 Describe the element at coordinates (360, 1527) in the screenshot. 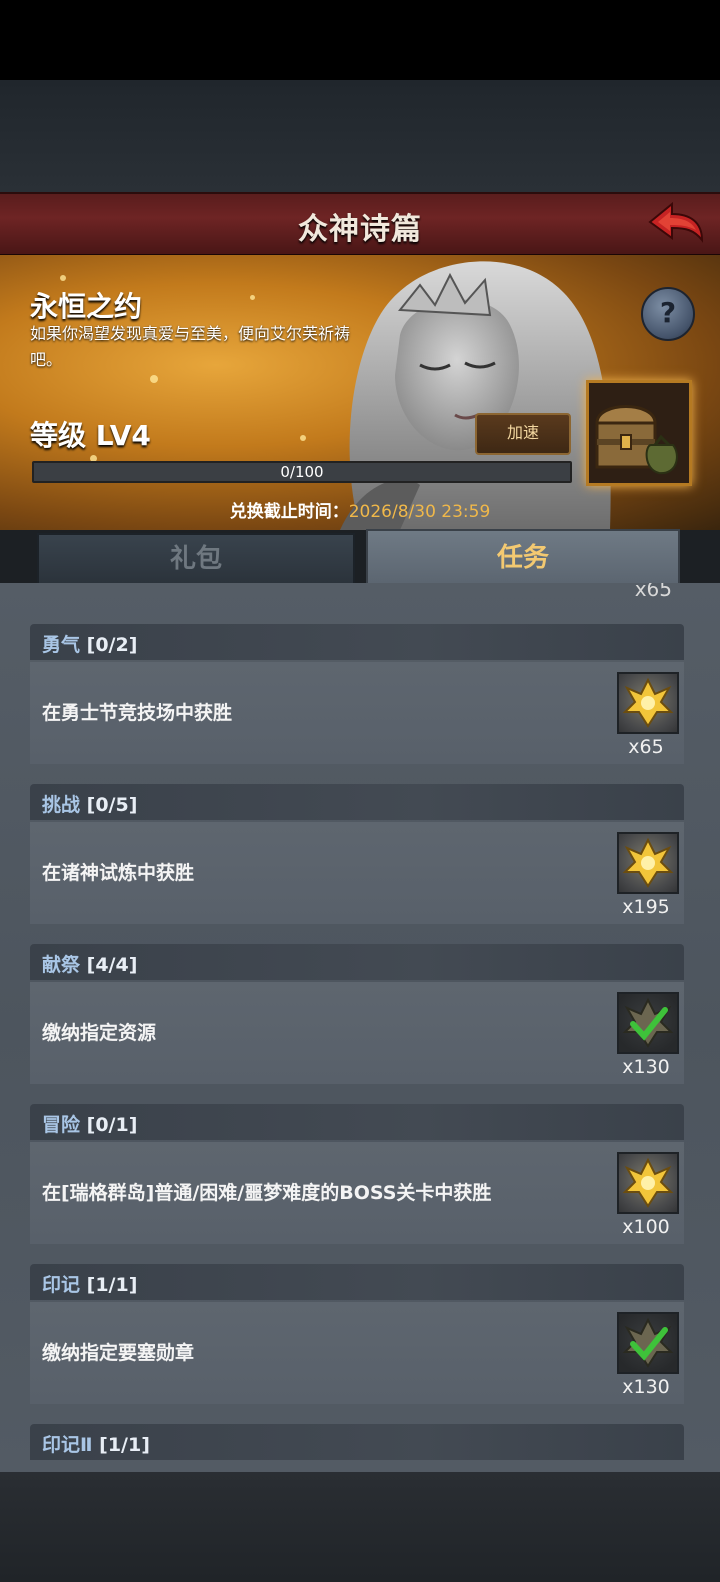

I see `bottom-backdrop` at that location.